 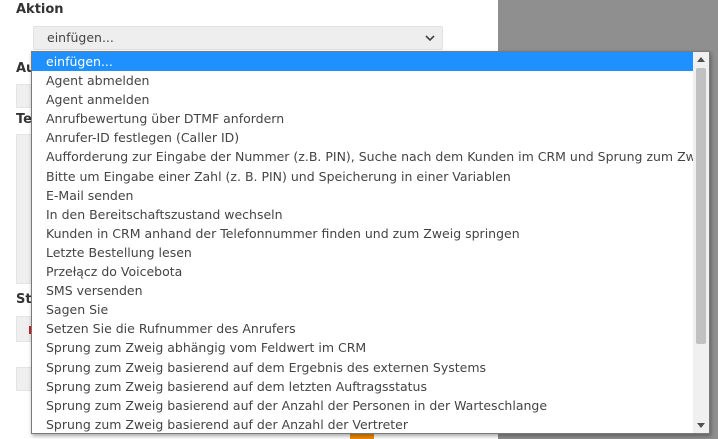 I want to click on background-textarea, so click(x=24, y=209).